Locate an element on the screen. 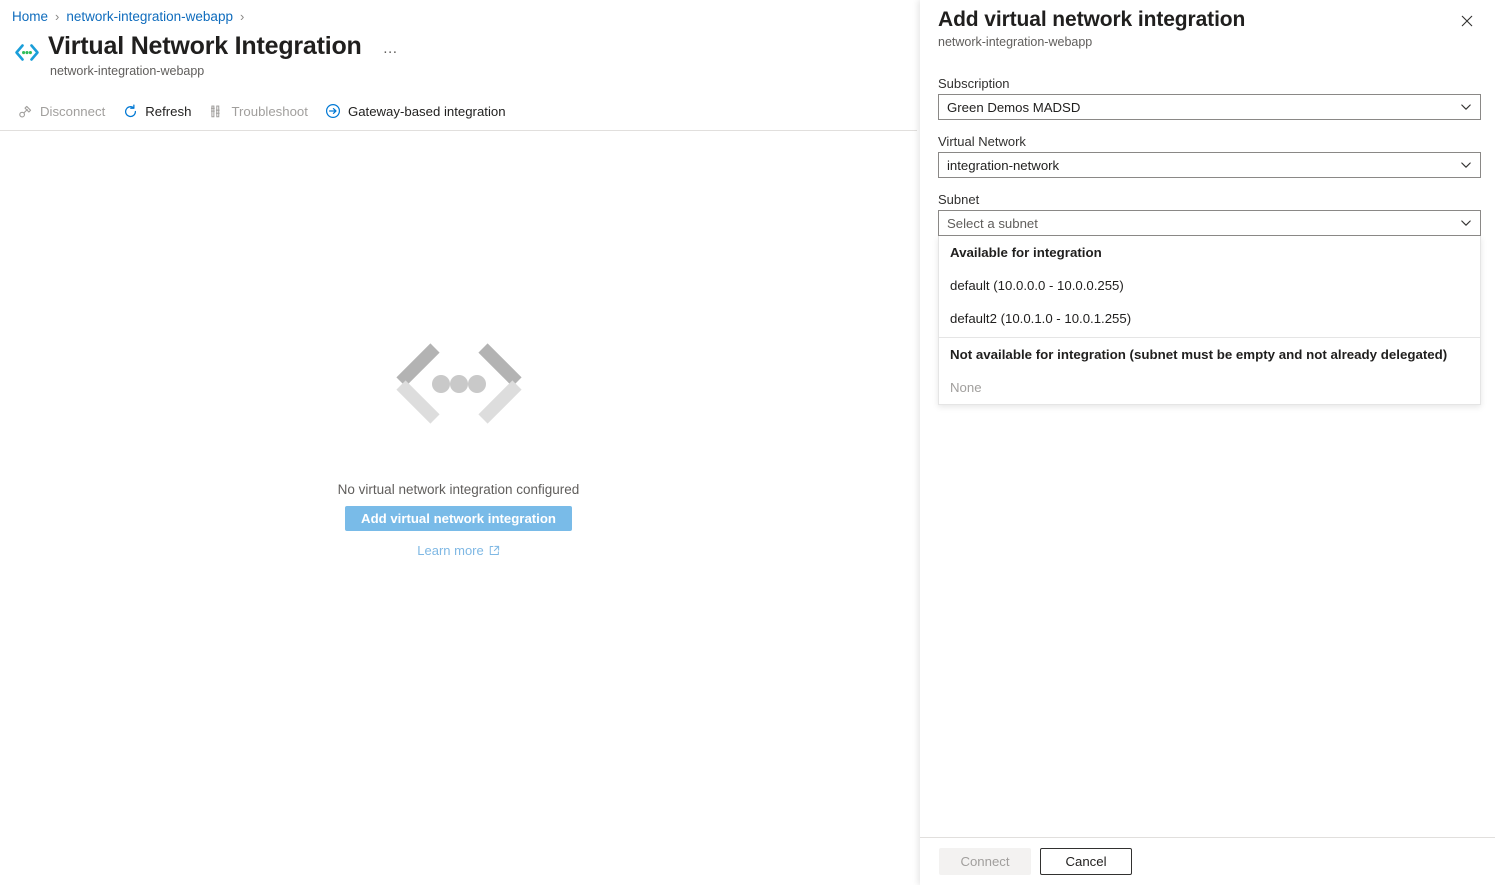 This screenshot has width=1495, height=885. subnet-label: Subnet is located at coordinates (959, 199).